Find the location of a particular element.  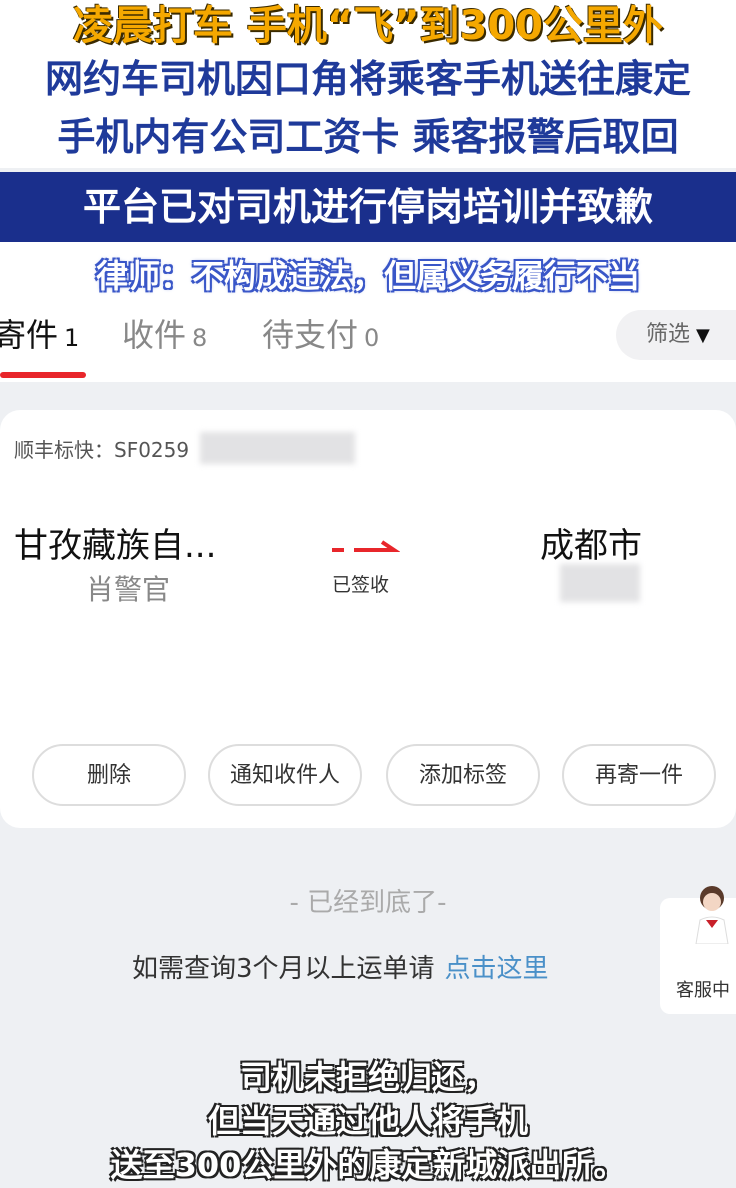

customer-service-button: 客服中 is located at coordinates (698, 950).